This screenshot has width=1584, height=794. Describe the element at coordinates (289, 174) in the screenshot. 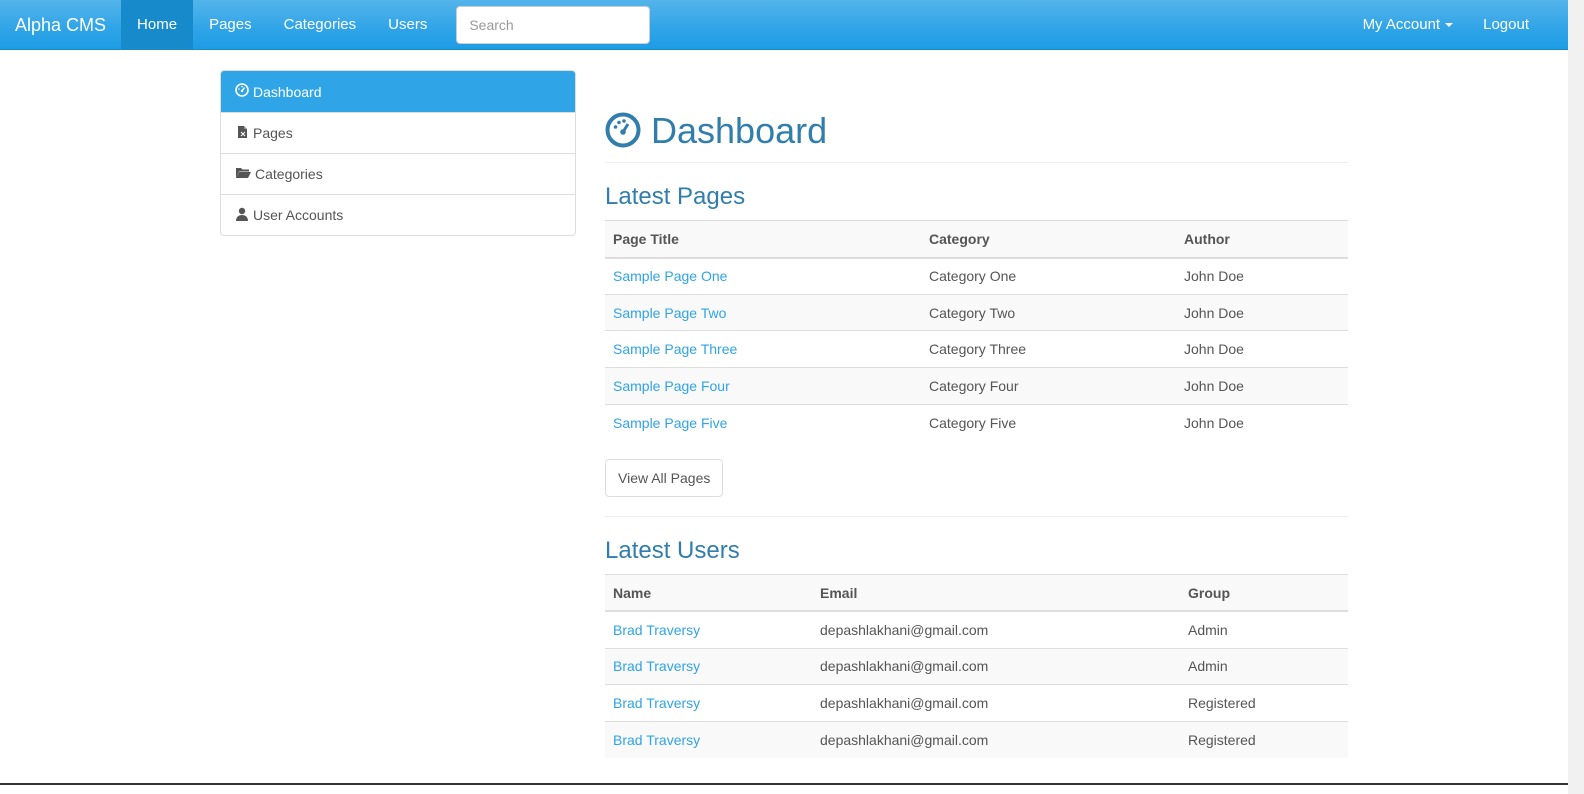

I see `sidebar-item-label: Categories` at that location.